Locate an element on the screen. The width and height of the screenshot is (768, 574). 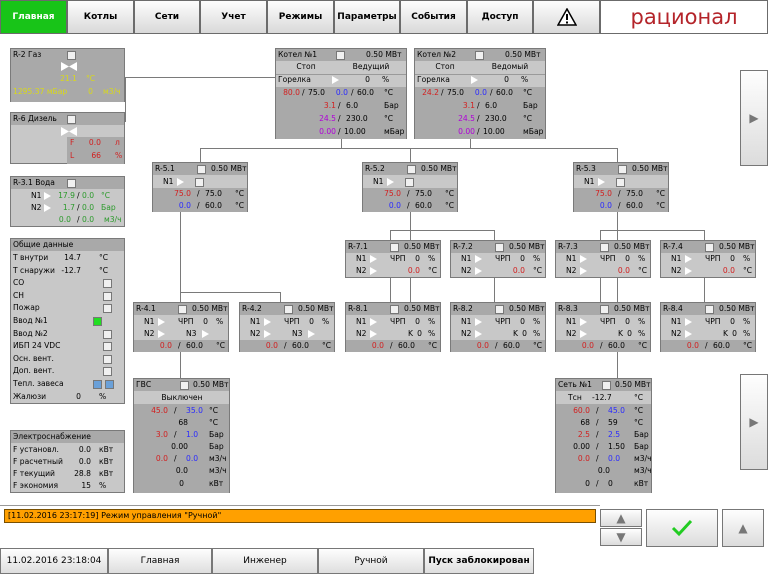
circuit-valve-unit: % is located at coordinates (537, 333).